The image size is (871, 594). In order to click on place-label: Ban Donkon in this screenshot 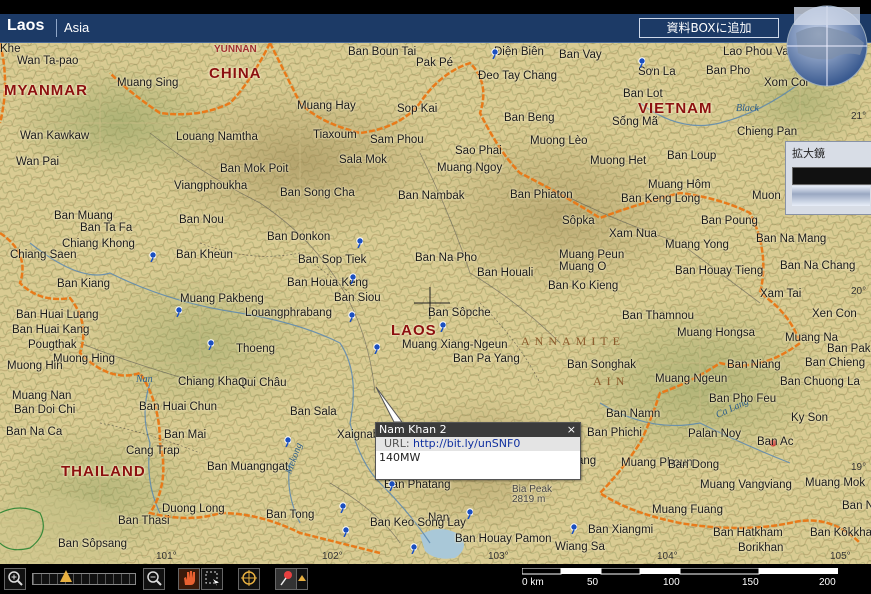, I will do `click(299, 237)`.